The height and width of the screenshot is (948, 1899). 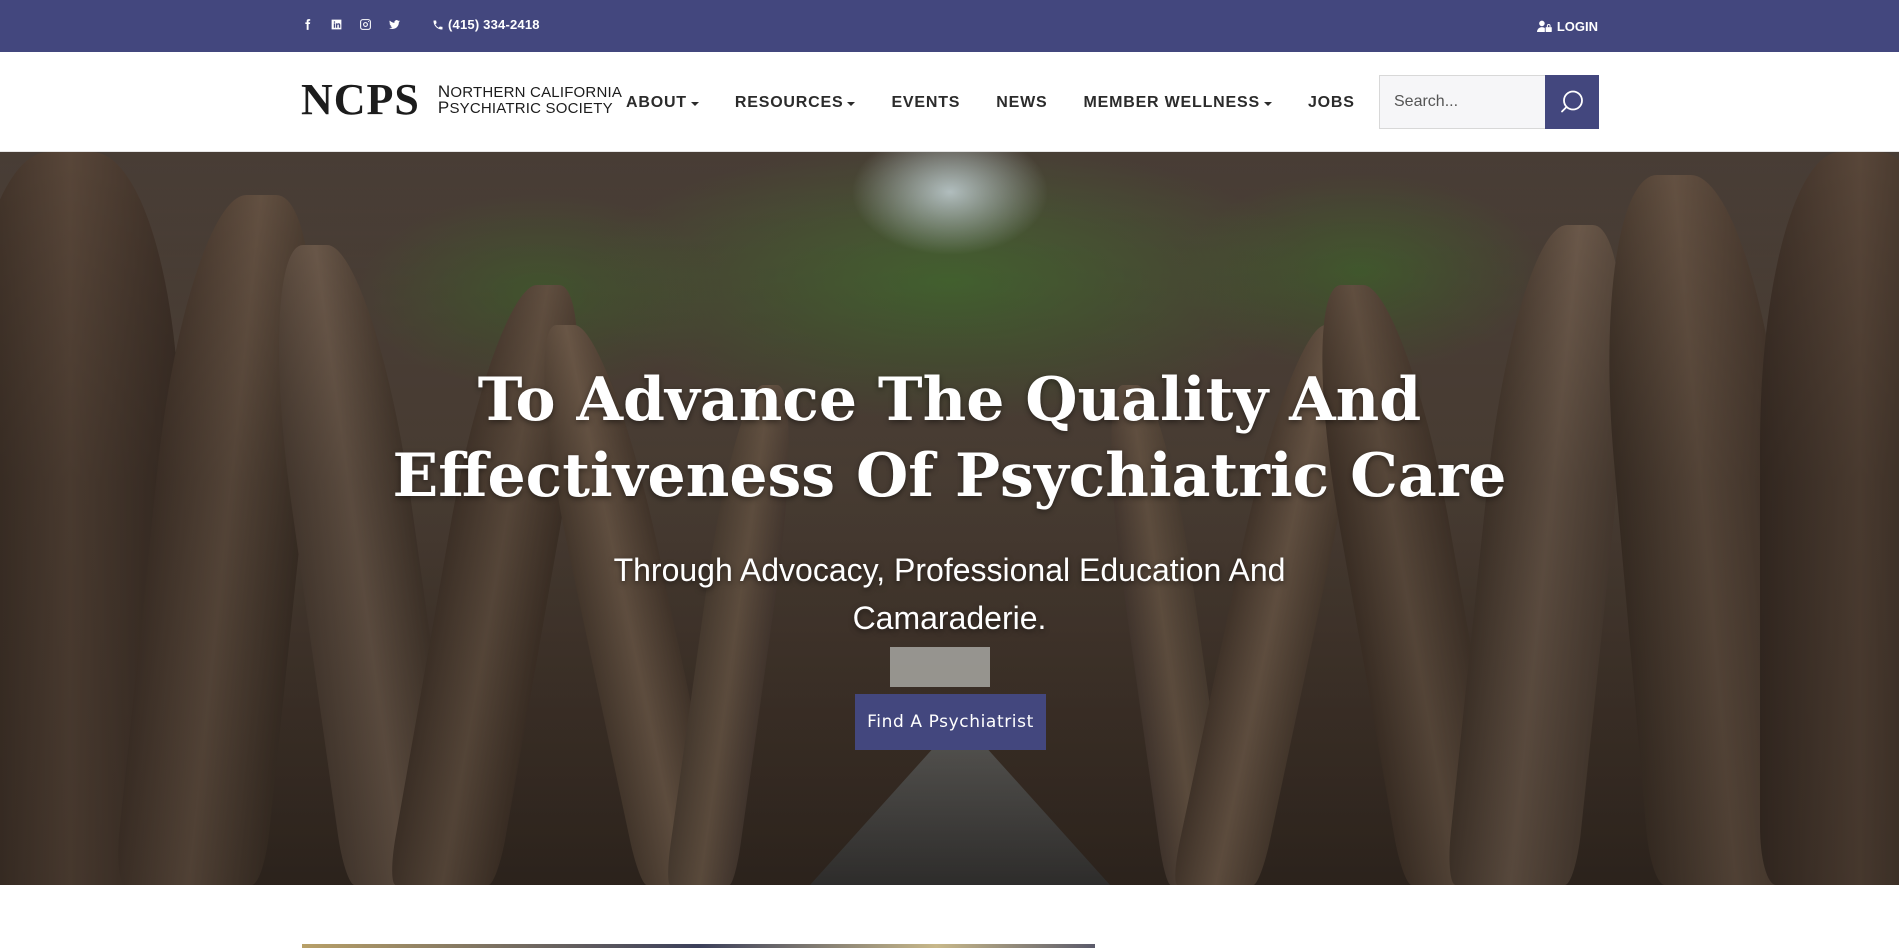 I want to click on nav-label-events: EVENTS, so click(x=926, y=102).